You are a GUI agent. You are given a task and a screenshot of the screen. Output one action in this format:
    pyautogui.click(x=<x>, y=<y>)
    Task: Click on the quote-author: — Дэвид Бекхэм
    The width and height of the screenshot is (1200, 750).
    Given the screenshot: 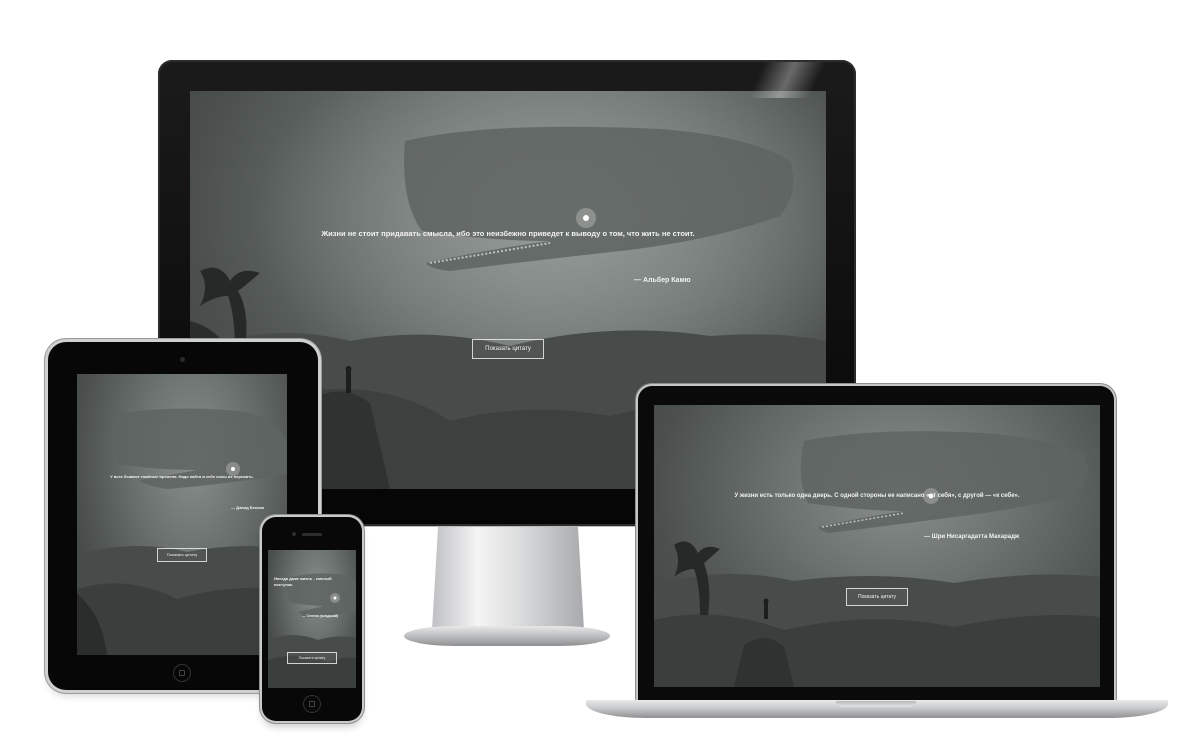 What is the action you would take?
    pyautogui.click(x=248, y=507)
    